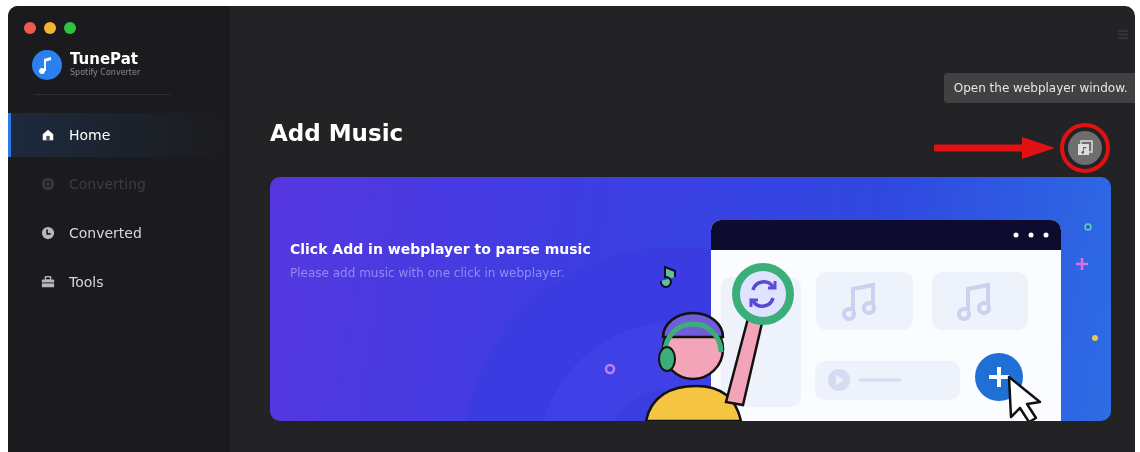  I want to click on cursor-icon, so click(1024, 398).